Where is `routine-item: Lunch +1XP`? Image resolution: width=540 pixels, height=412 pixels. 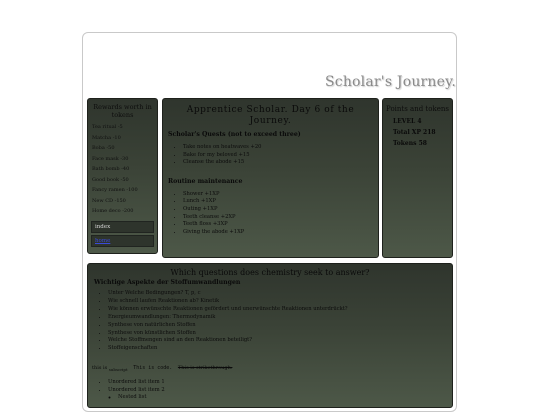
routine-item: Lunch +1XP is located at coordinates (280, 202).